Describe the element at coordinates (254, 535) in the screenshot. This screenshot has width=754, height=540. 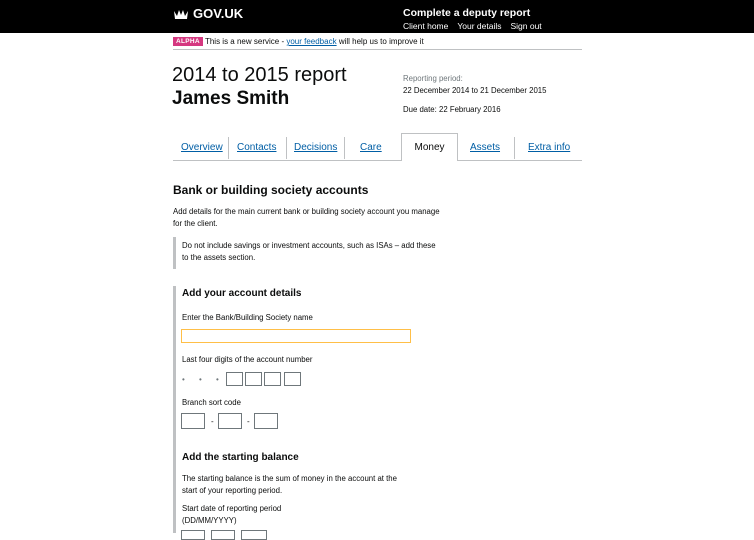
I see `start-year-input` at that location.